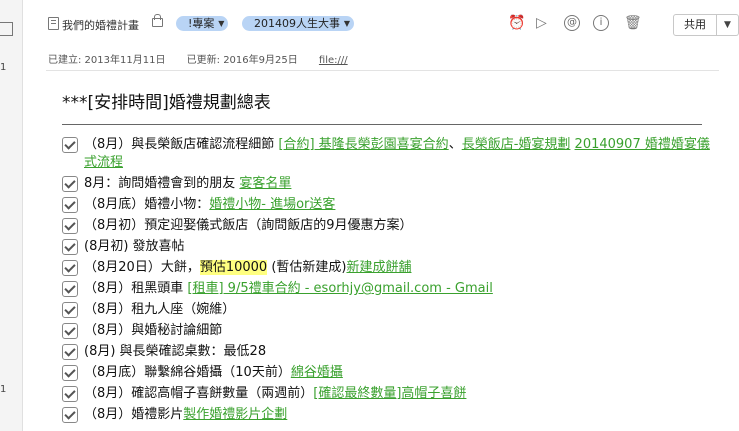 The width and height of the screenshot is (739, 431). I want to click on divider, so click(382, 70).